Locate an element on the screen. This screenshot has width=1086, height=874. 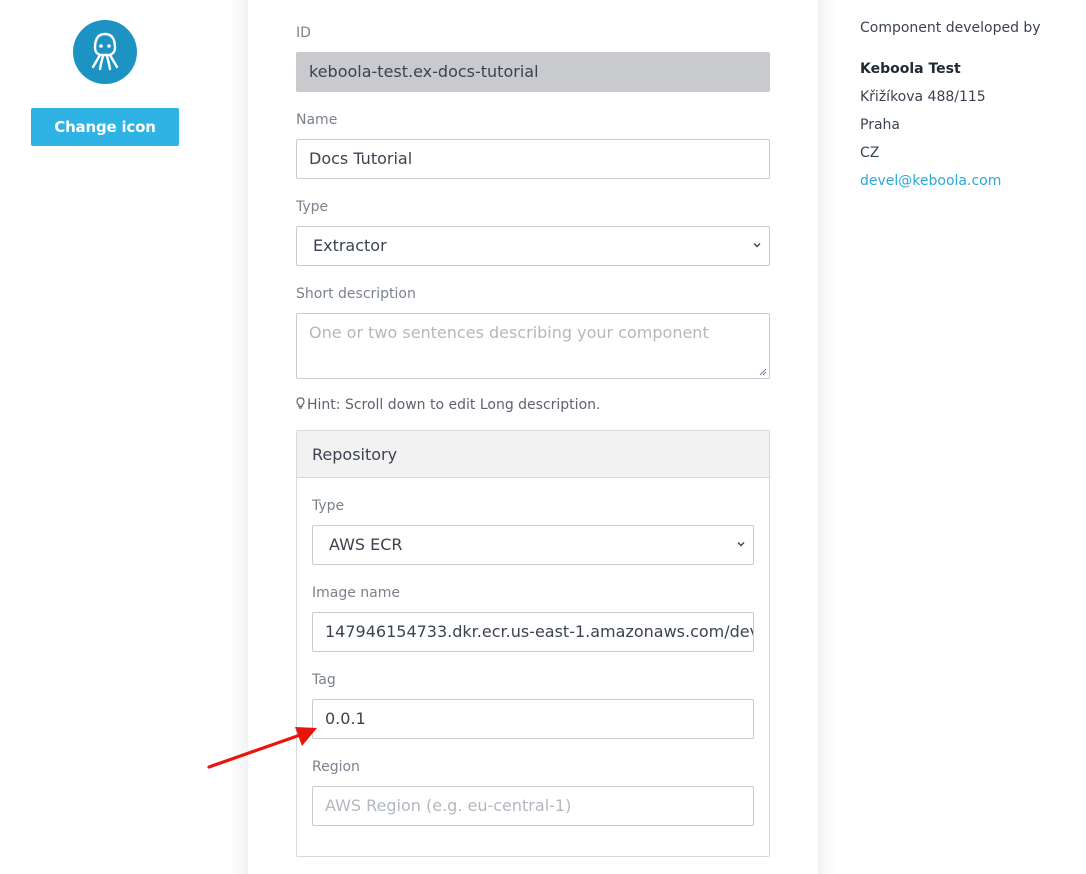
developer-city: Praha is located at coordinates (880, 125).